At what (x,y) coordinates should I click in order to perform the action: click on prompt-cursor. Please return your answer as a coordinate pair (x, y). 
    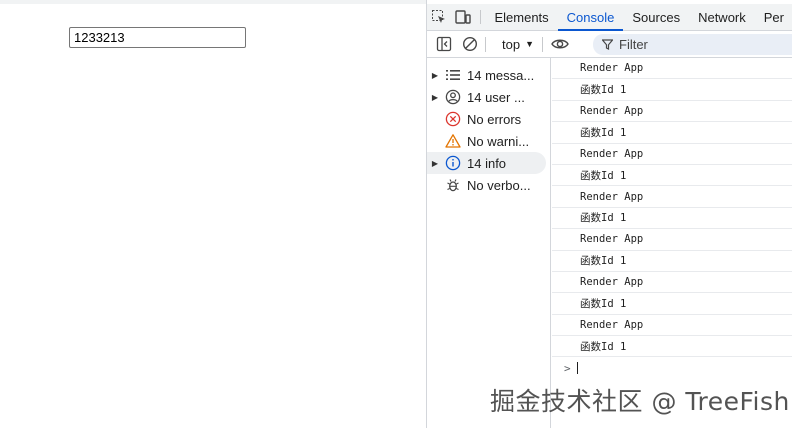
    Looking at the image, I should click on (577, 368).